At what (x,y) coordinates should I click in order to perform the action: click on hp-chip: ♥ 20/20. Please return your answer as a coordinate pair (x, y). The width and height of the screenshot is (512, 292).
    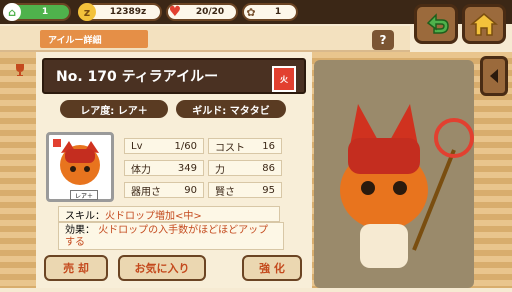
    Looking at the image, I should click on (202, 12).